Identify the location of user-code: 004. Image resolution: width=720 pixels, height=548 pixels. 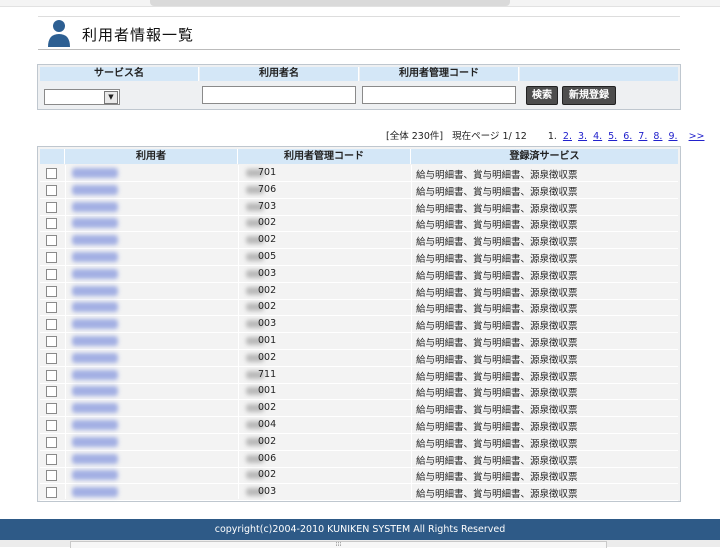
(267, 424).